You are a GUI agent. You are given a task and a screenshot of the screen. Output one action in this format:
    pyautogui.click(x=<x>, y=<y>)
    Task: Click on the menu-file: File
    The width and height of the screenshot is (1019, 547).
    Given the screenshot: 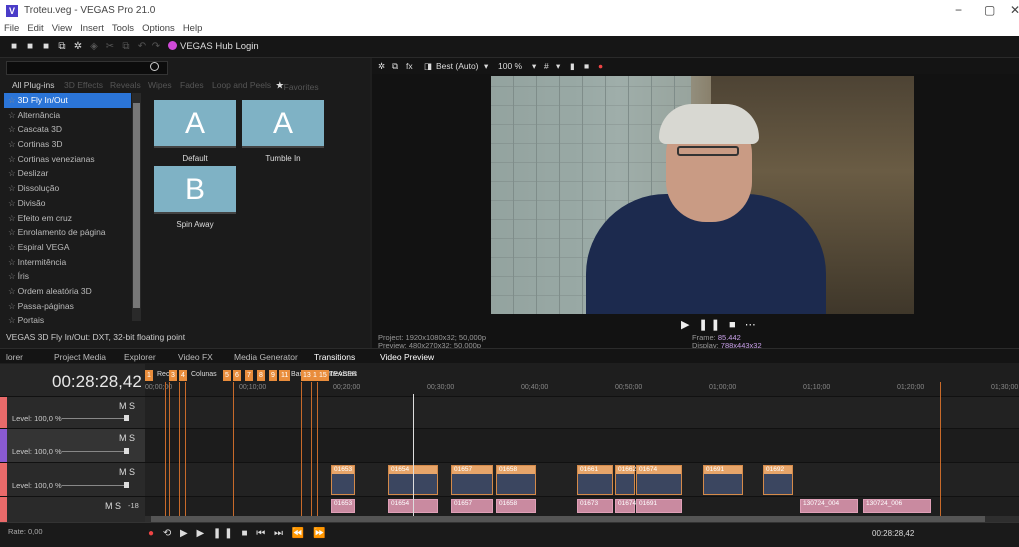 What is the action you would take?
    pyautogui.click(x=11, y=29)
    